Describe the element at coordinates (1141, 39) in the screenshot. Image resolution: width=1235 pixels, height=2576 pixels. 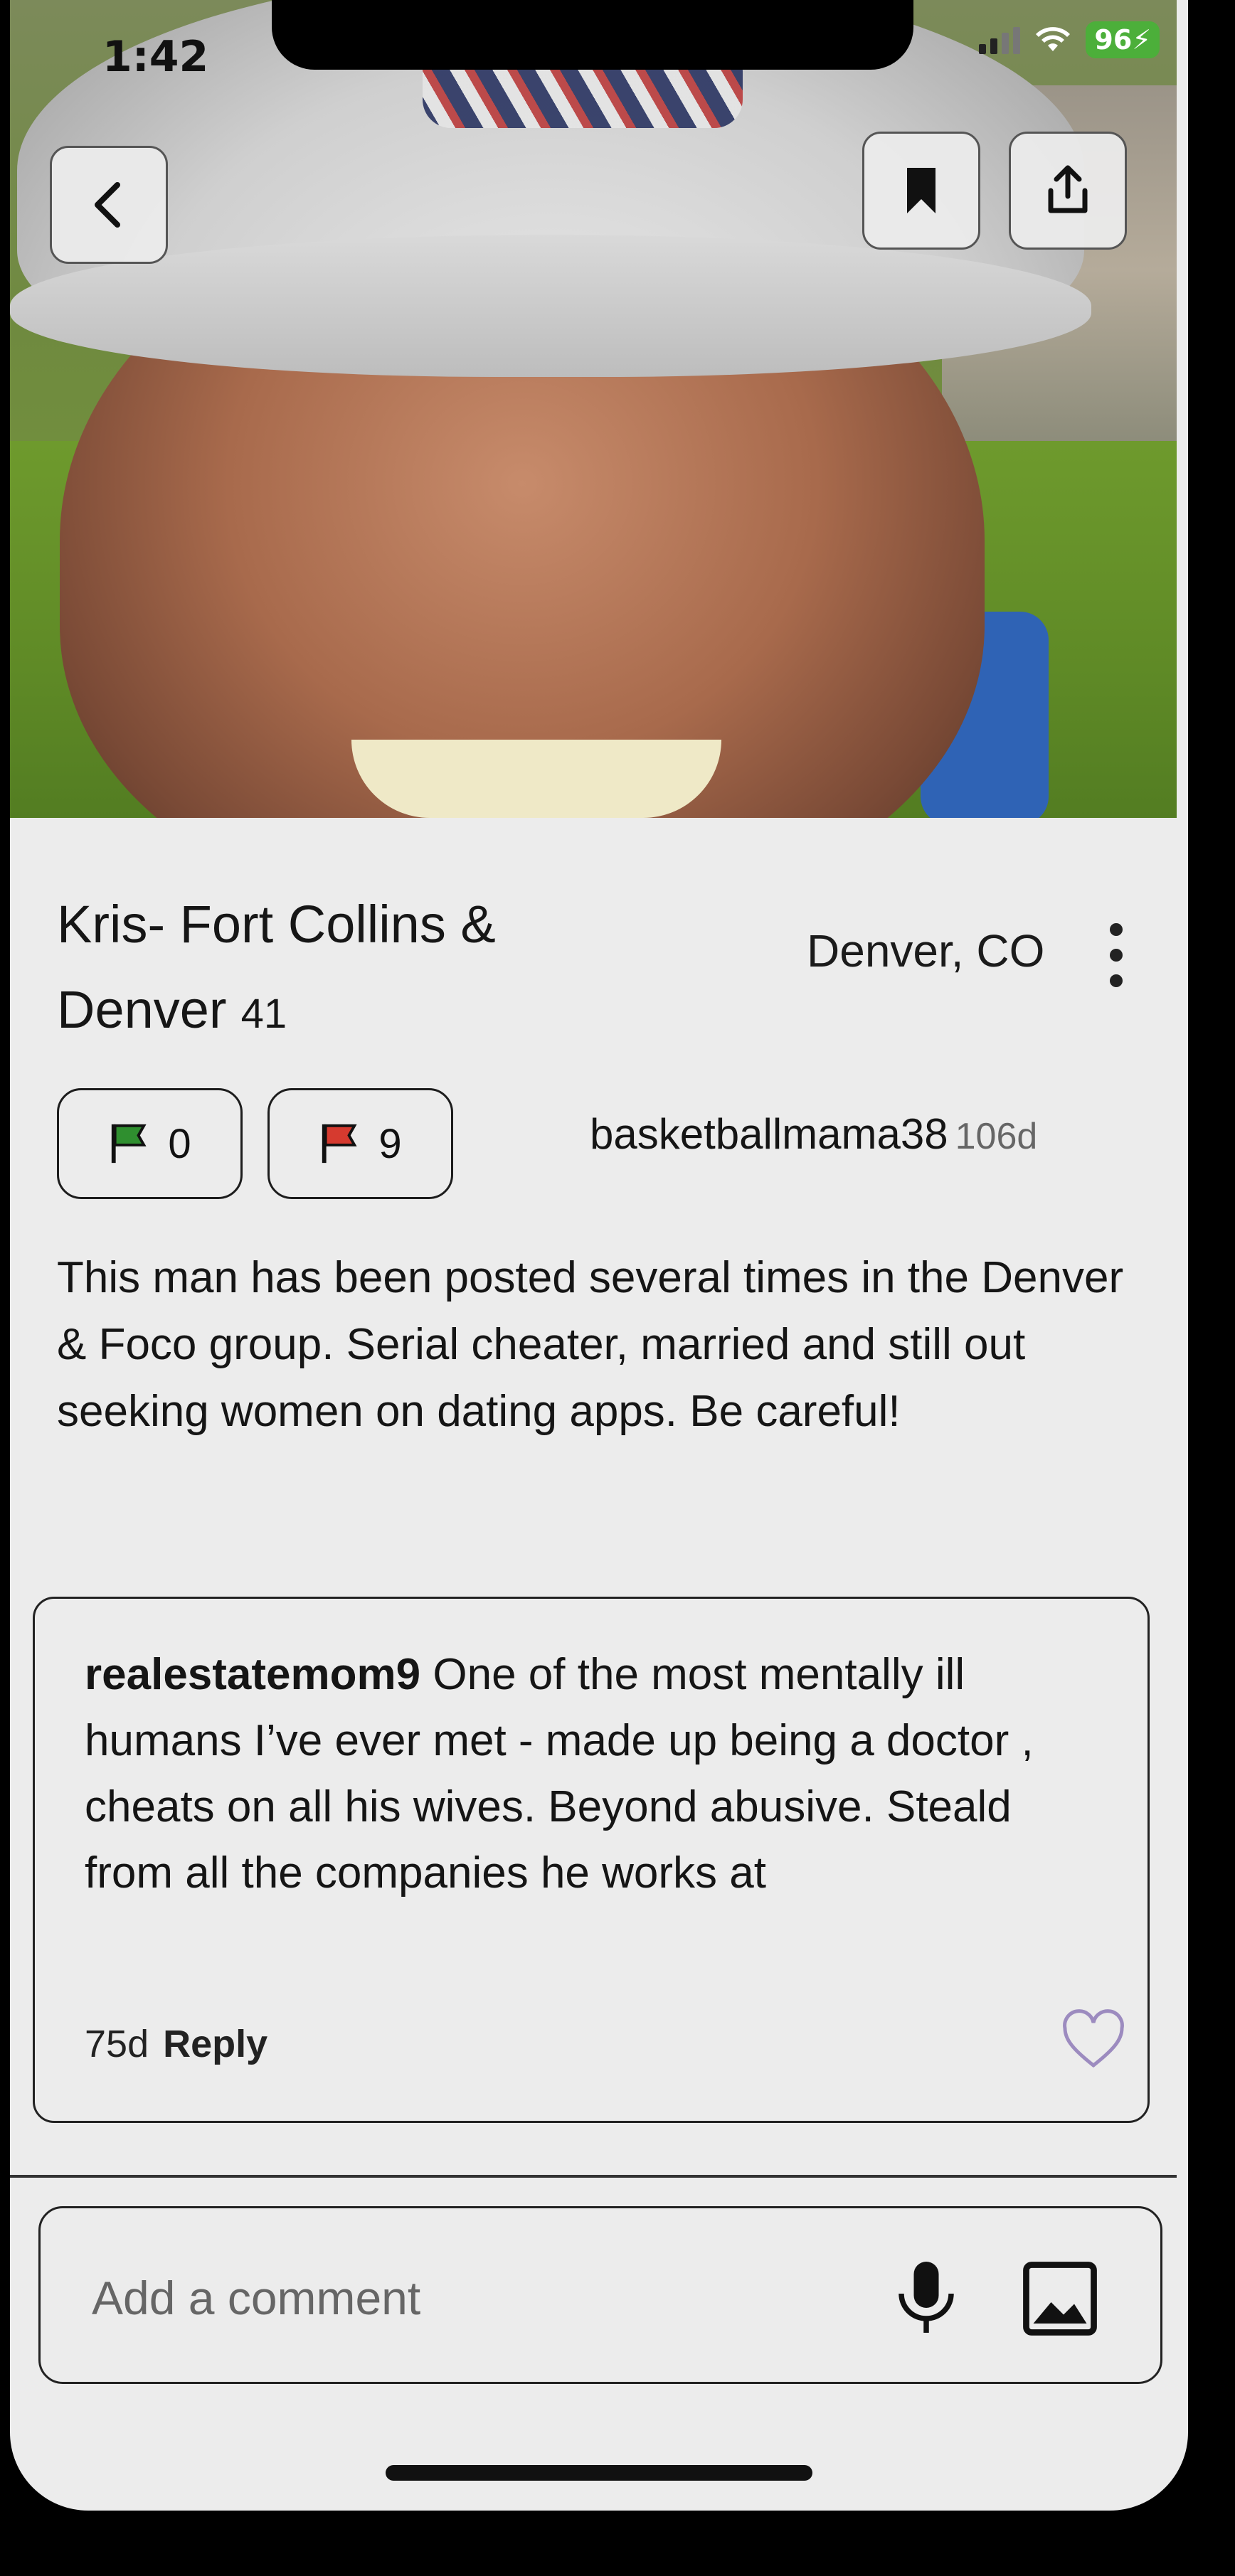
I see `charging-icon: ⚡` at that location.